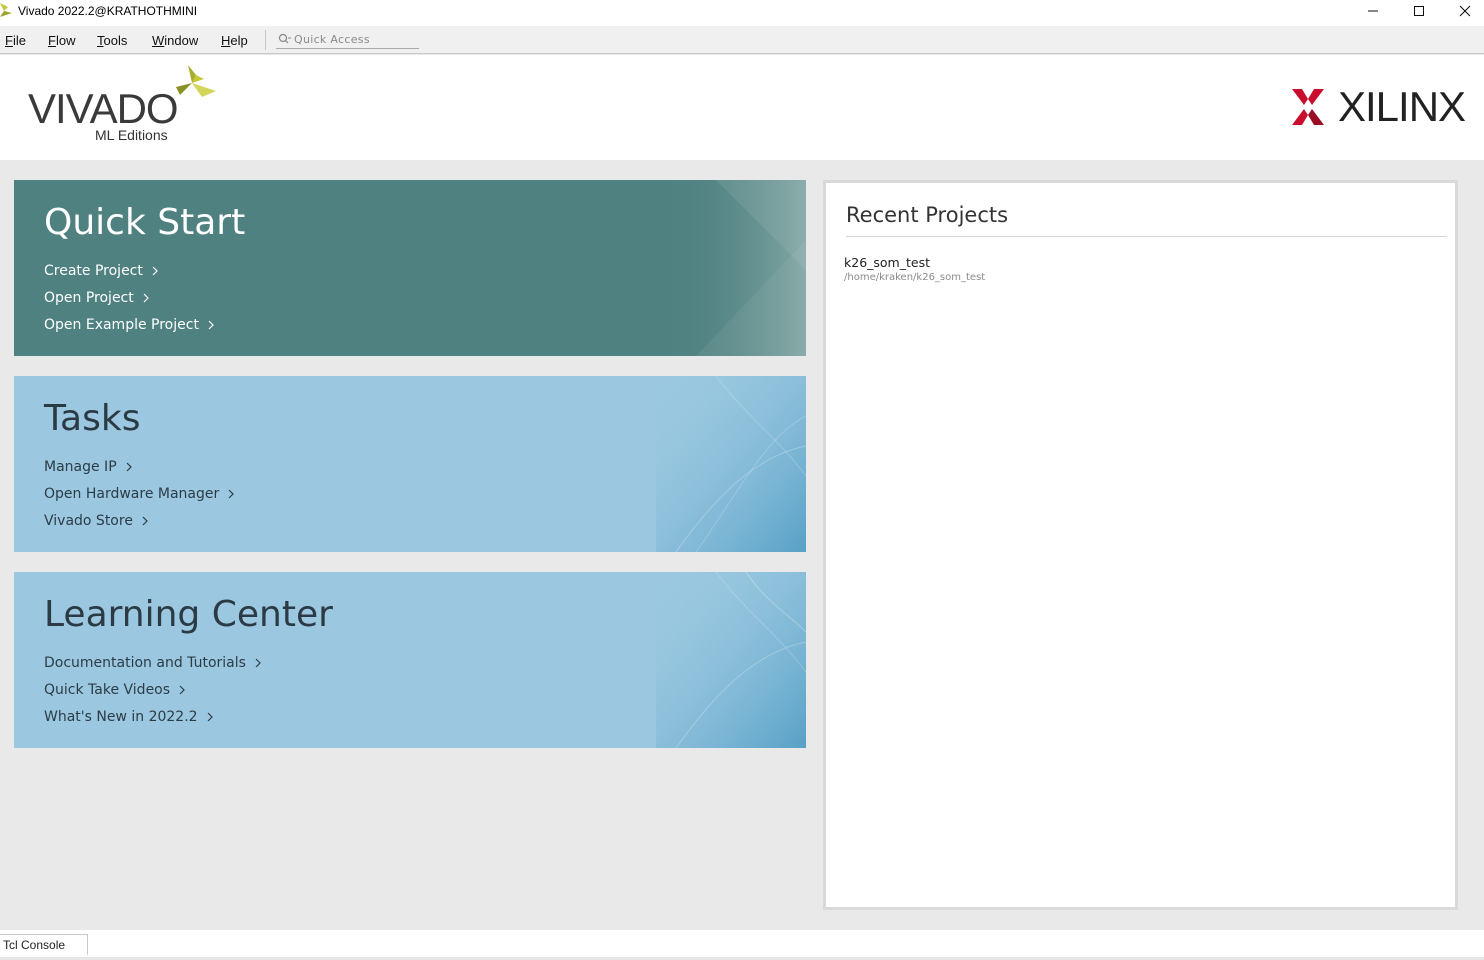 Image resolution: width=1484 pixels, height=960 pixels. Describe the element at coordinates (742, 945) in the screenshot. I see `bottom-bar: Tcl Console` at that location.